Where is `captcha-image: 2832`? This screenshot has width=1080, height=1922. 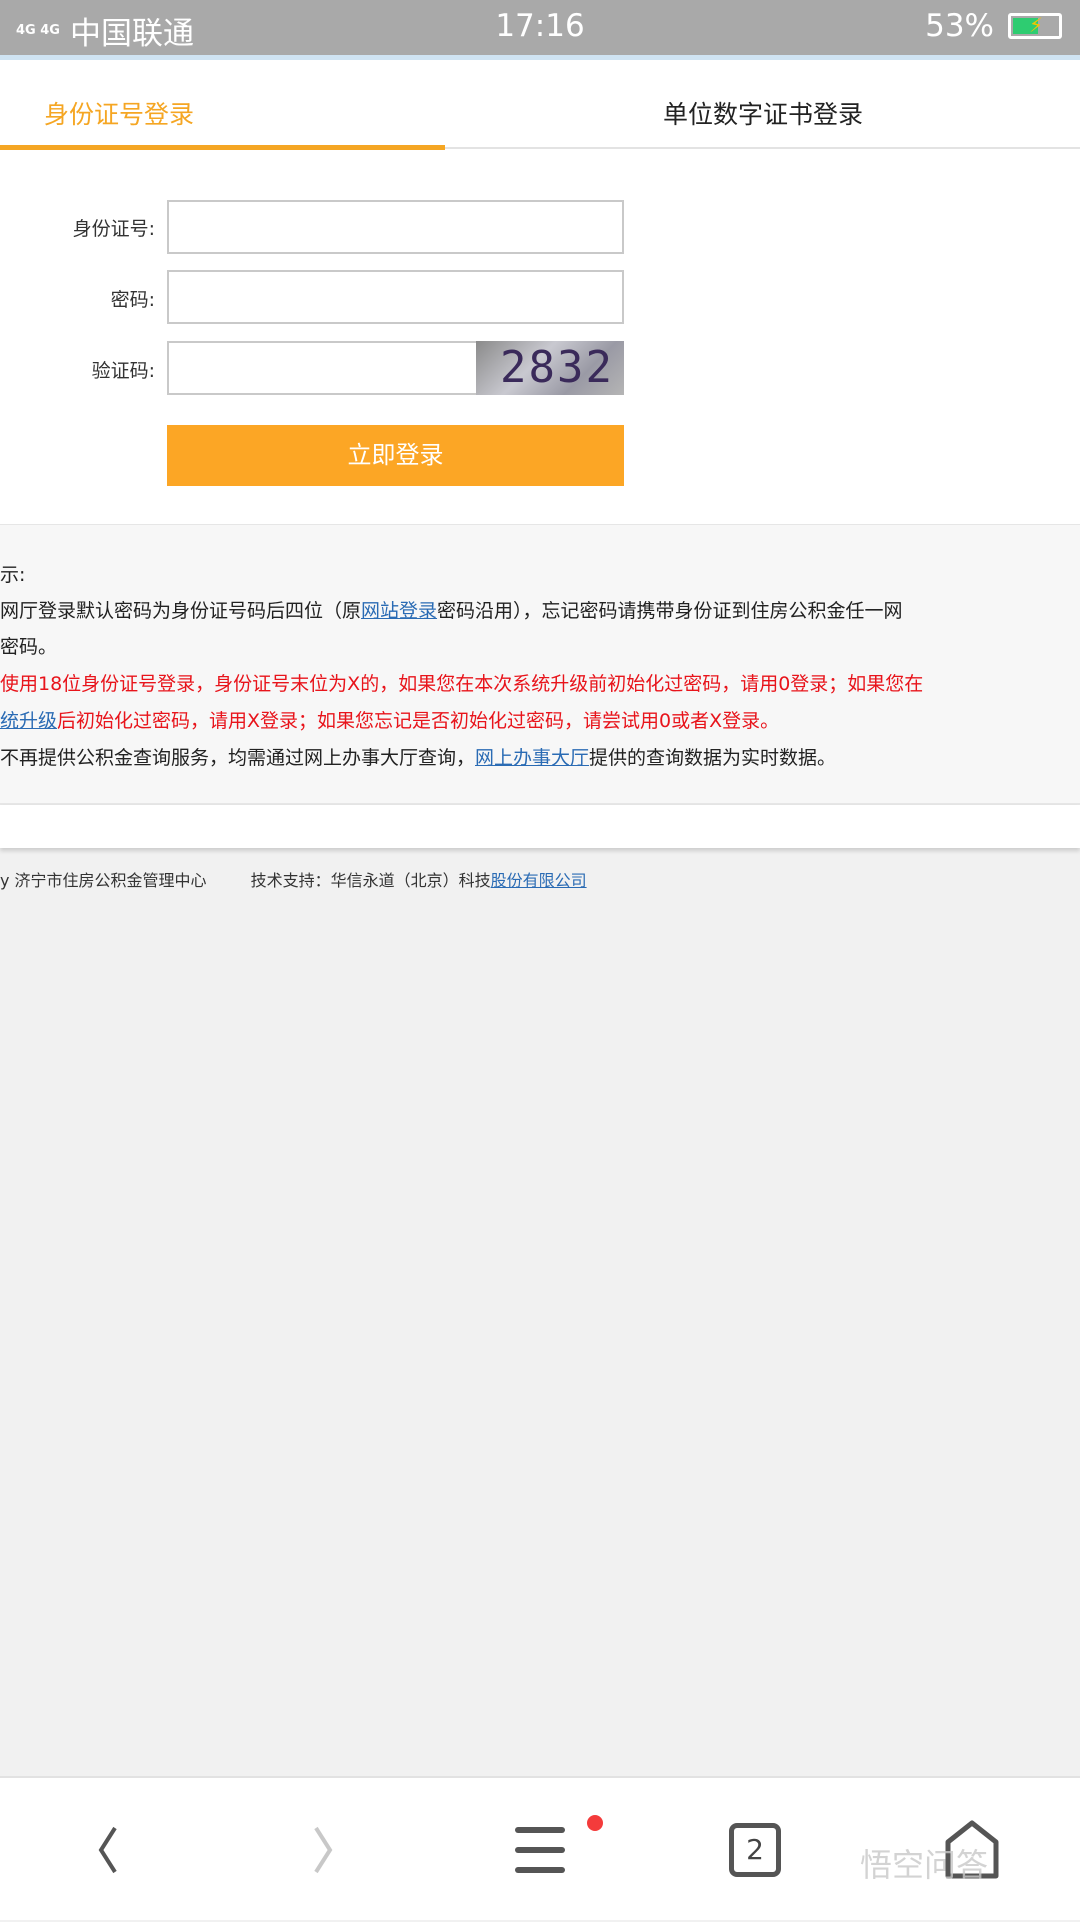
captcha-image: 2832 is located at coordinates (550, 368).